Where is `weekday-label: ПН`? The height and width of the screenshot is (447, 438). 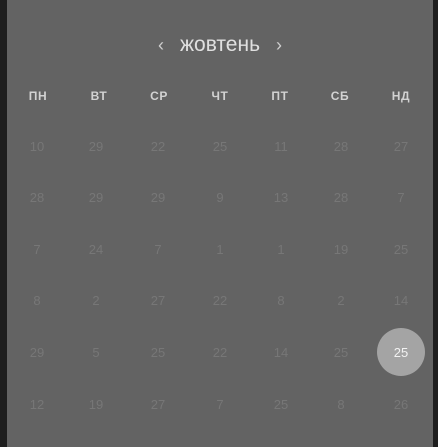 weekday-label: ПН is located at coordinates (38, 96).